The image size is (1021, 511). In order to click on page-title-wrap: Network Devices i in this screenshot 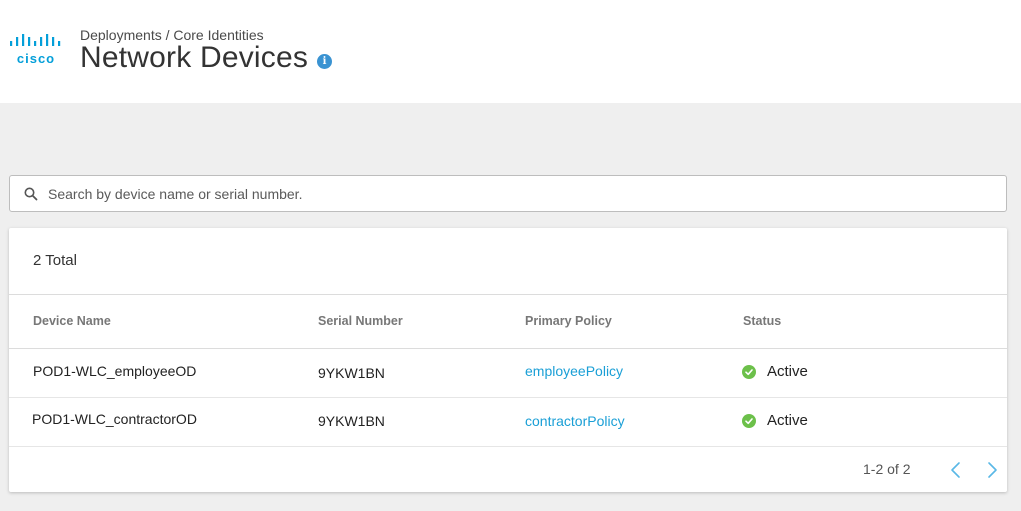, I will do `click(206, 58)`.